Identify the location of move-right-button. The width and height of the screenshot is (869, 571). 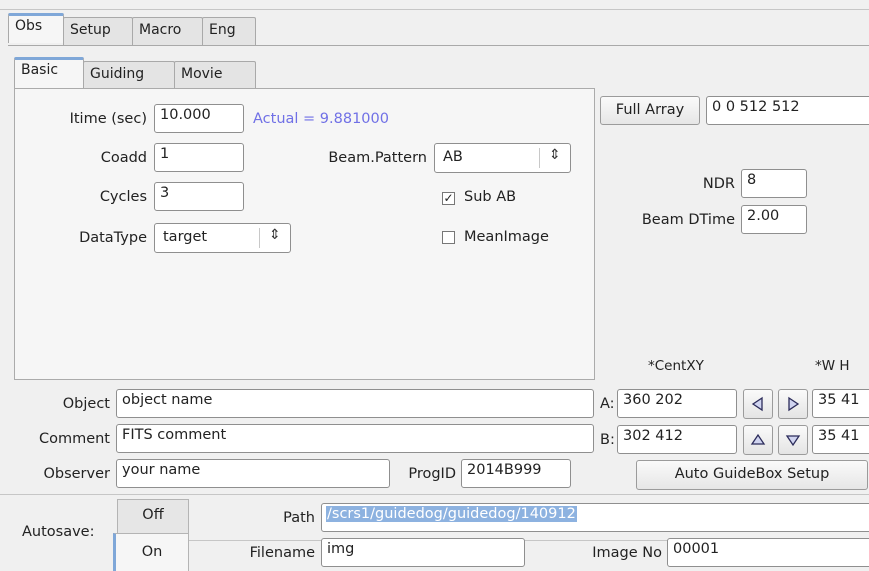
(793, 404).